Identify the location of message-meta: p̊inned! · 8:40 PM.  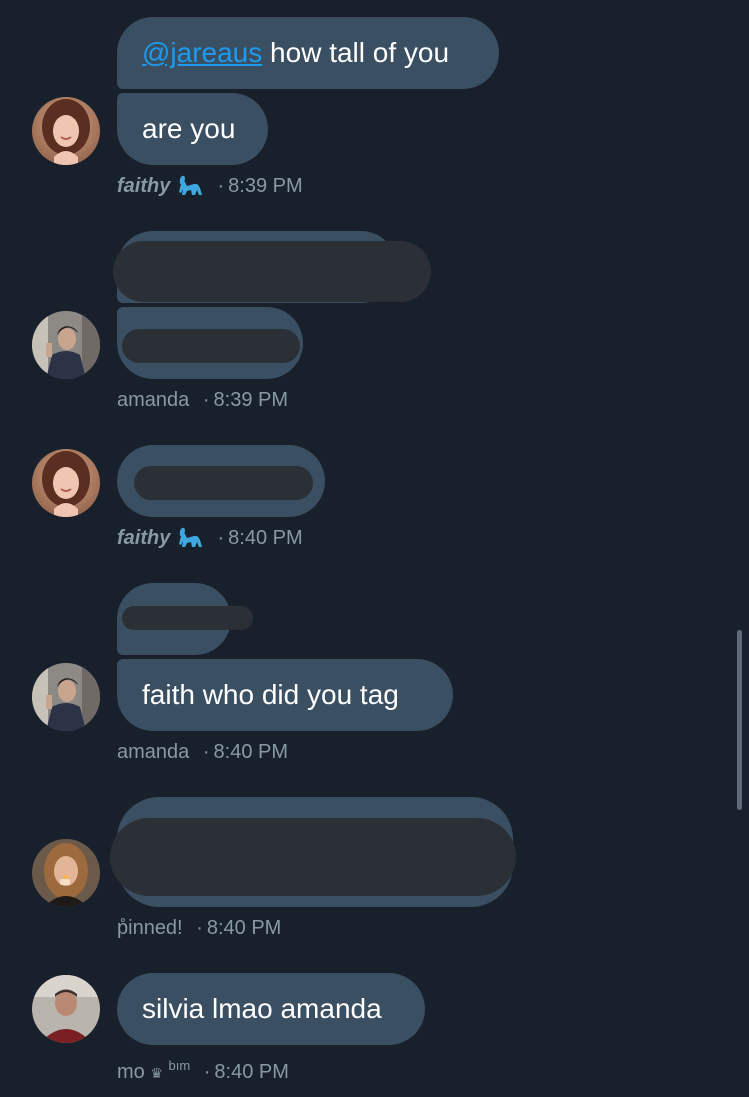
(199, 928).